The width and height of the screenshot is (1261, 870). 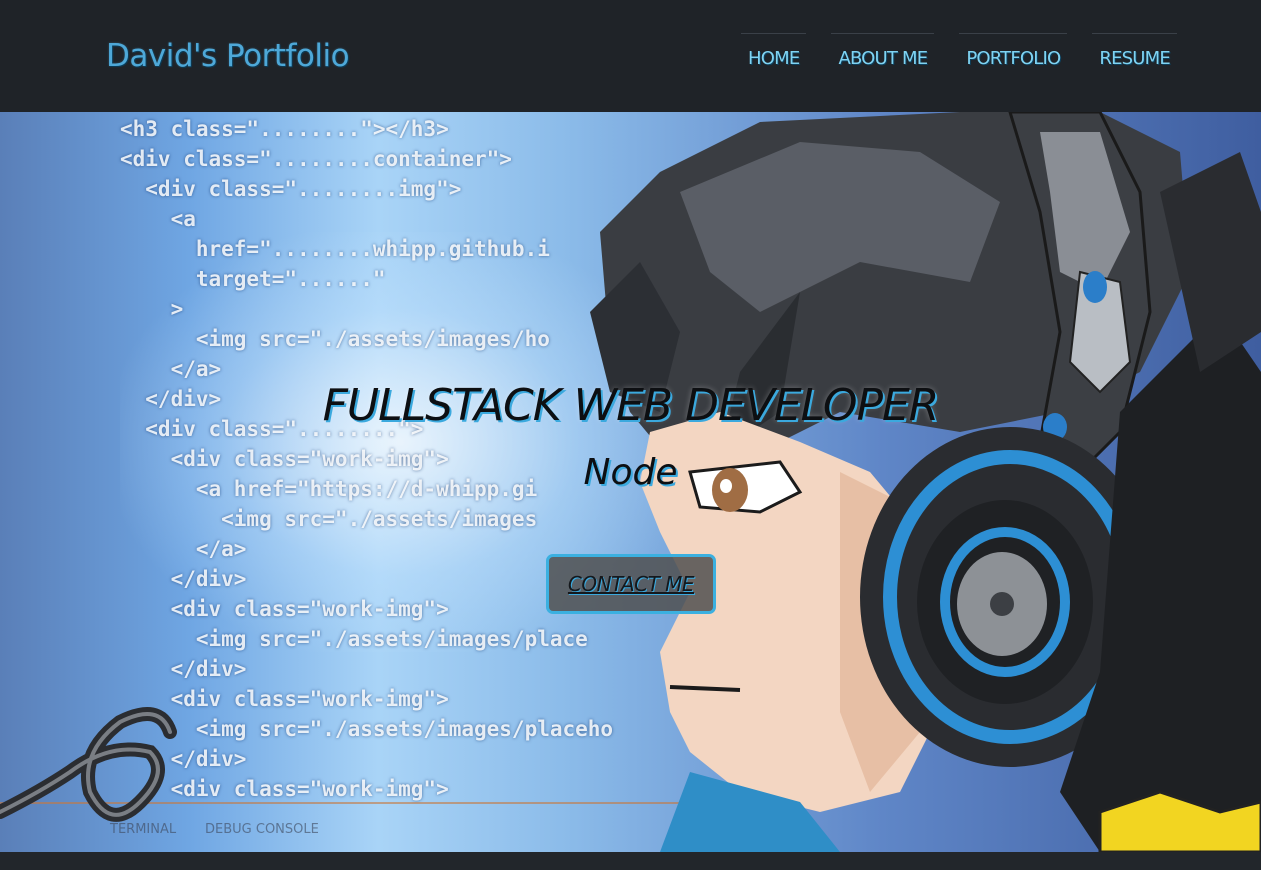 I want to click on contact-me-button: CONTACT ME, so click(x=631, y=584).